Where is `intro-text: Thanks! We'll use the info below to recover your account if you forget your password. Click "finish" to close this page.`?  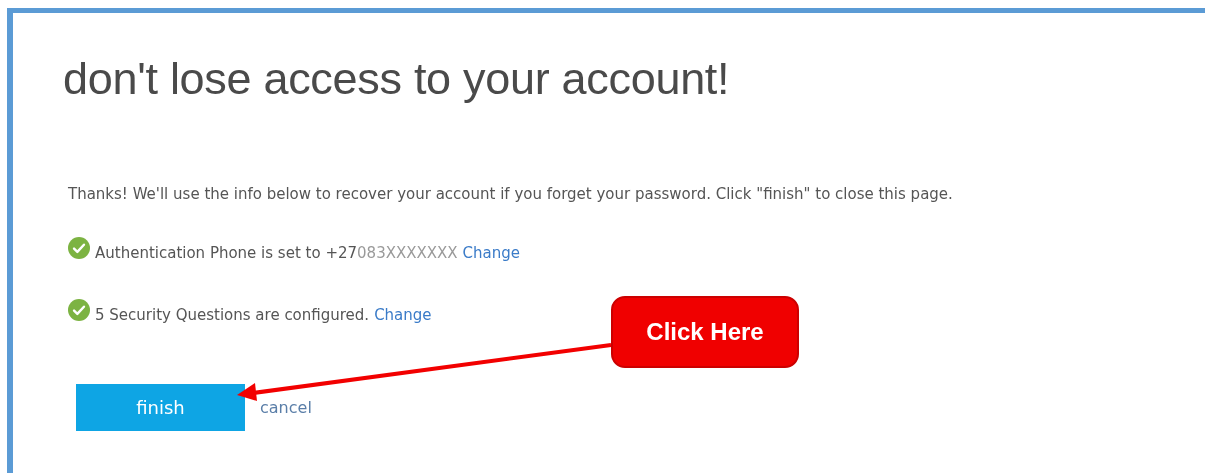
intro-text: Thanks! We'll use the info below to recover your account if you forget your password. Click "finish" to close this page. is located at coordinates (511, 194).